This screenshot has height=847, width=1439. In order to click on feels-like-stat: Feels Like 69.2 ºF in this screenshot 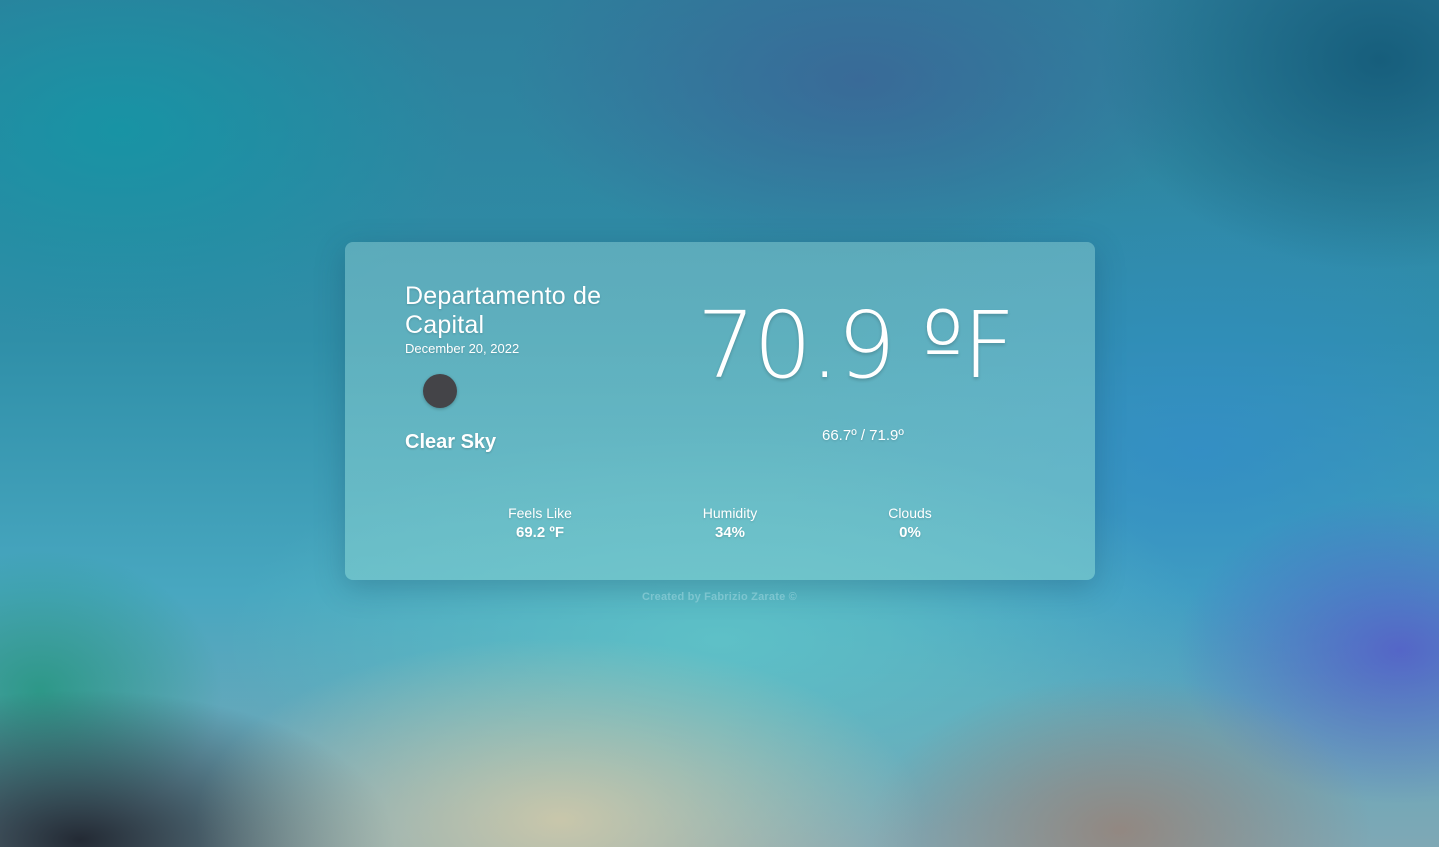, I will do `click(540, 523)`.